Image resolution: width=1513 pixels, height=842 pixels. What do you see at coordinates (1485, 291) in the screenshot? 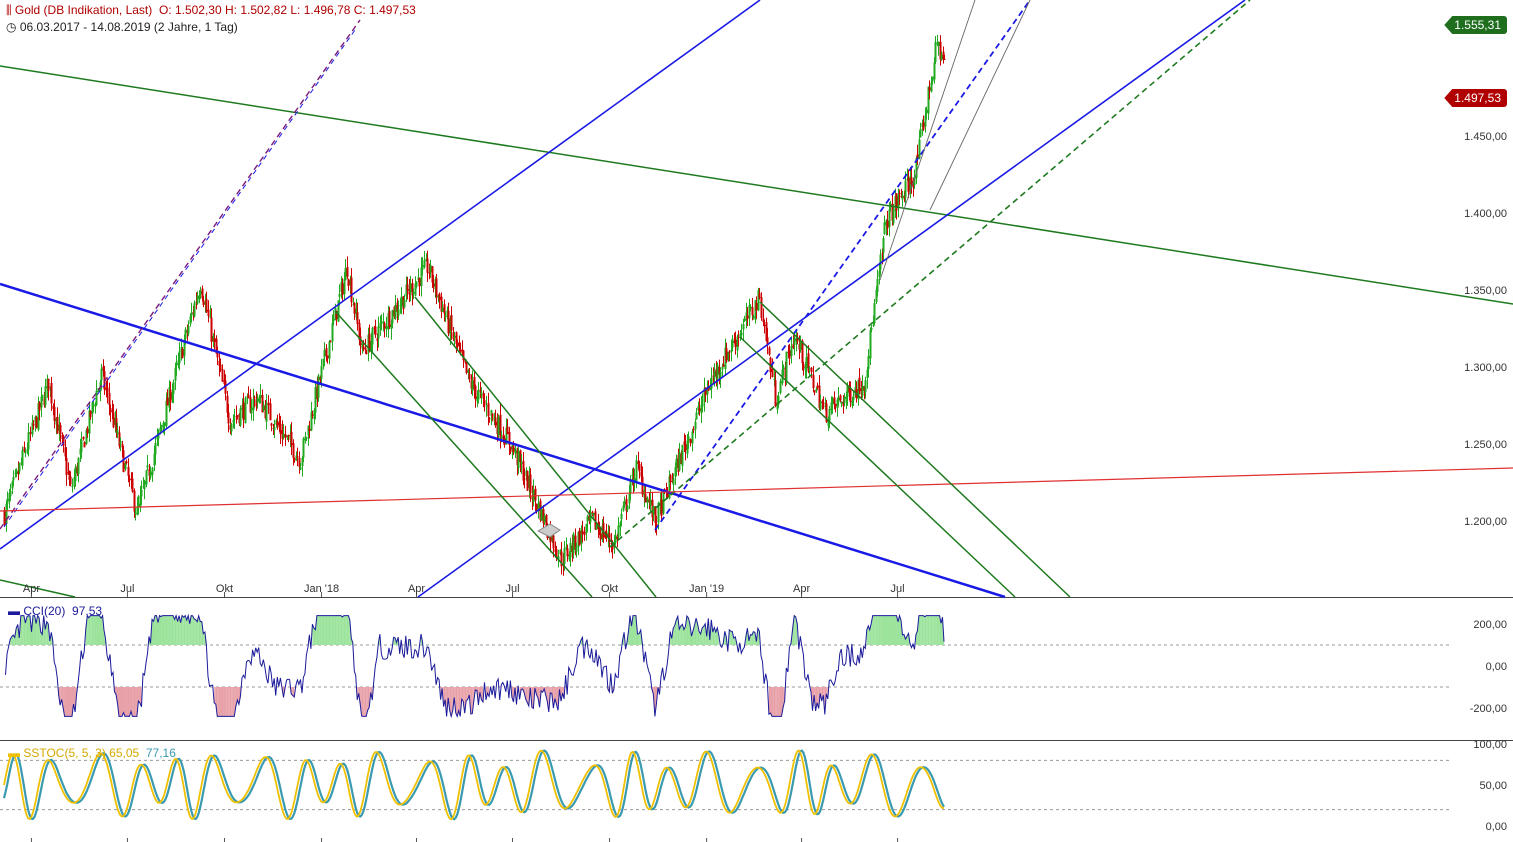
I see `price-tick-label: 1.350,00` at bounding box center [1485, 291].